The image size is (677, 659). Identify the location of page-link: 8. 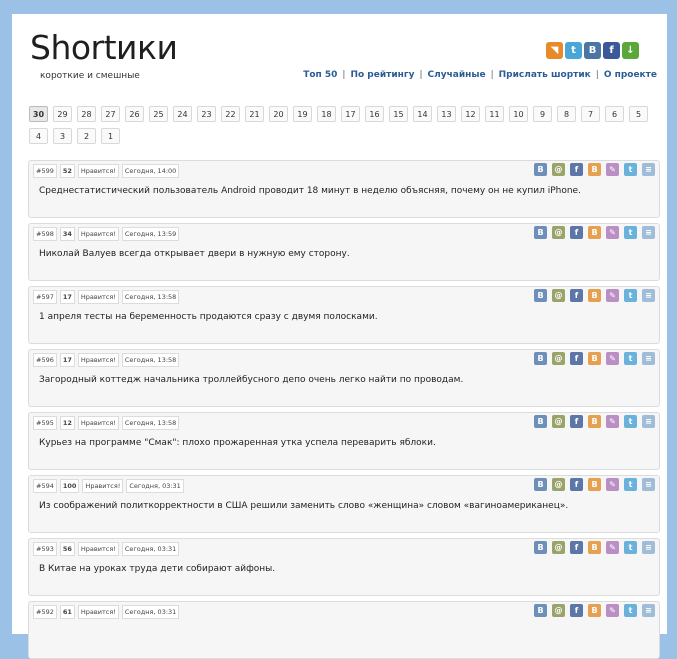
(566, 114).